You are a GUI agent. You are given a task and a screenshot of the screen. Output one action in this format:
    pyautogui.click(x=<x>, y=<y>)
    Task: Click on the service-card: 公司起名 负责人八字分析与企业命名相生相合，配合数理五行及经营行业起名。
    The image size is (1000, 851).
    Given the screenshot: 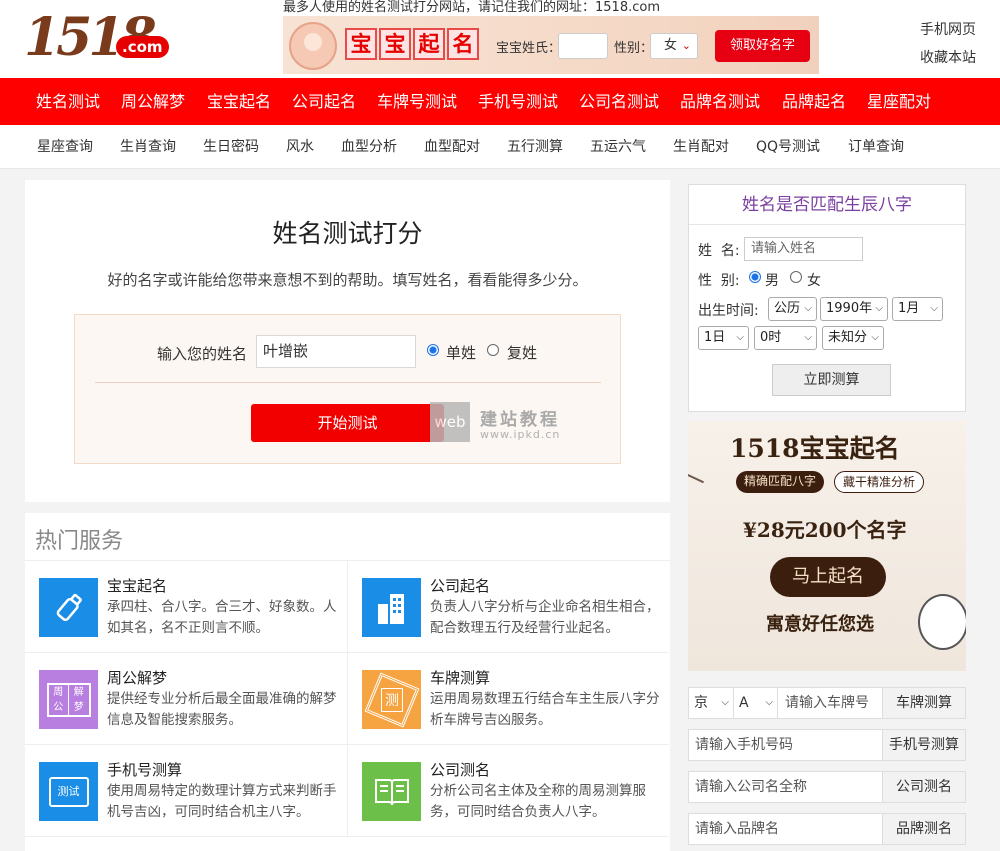 What is the action you would take?
    pyautogui.click(x=508, y=607)
    